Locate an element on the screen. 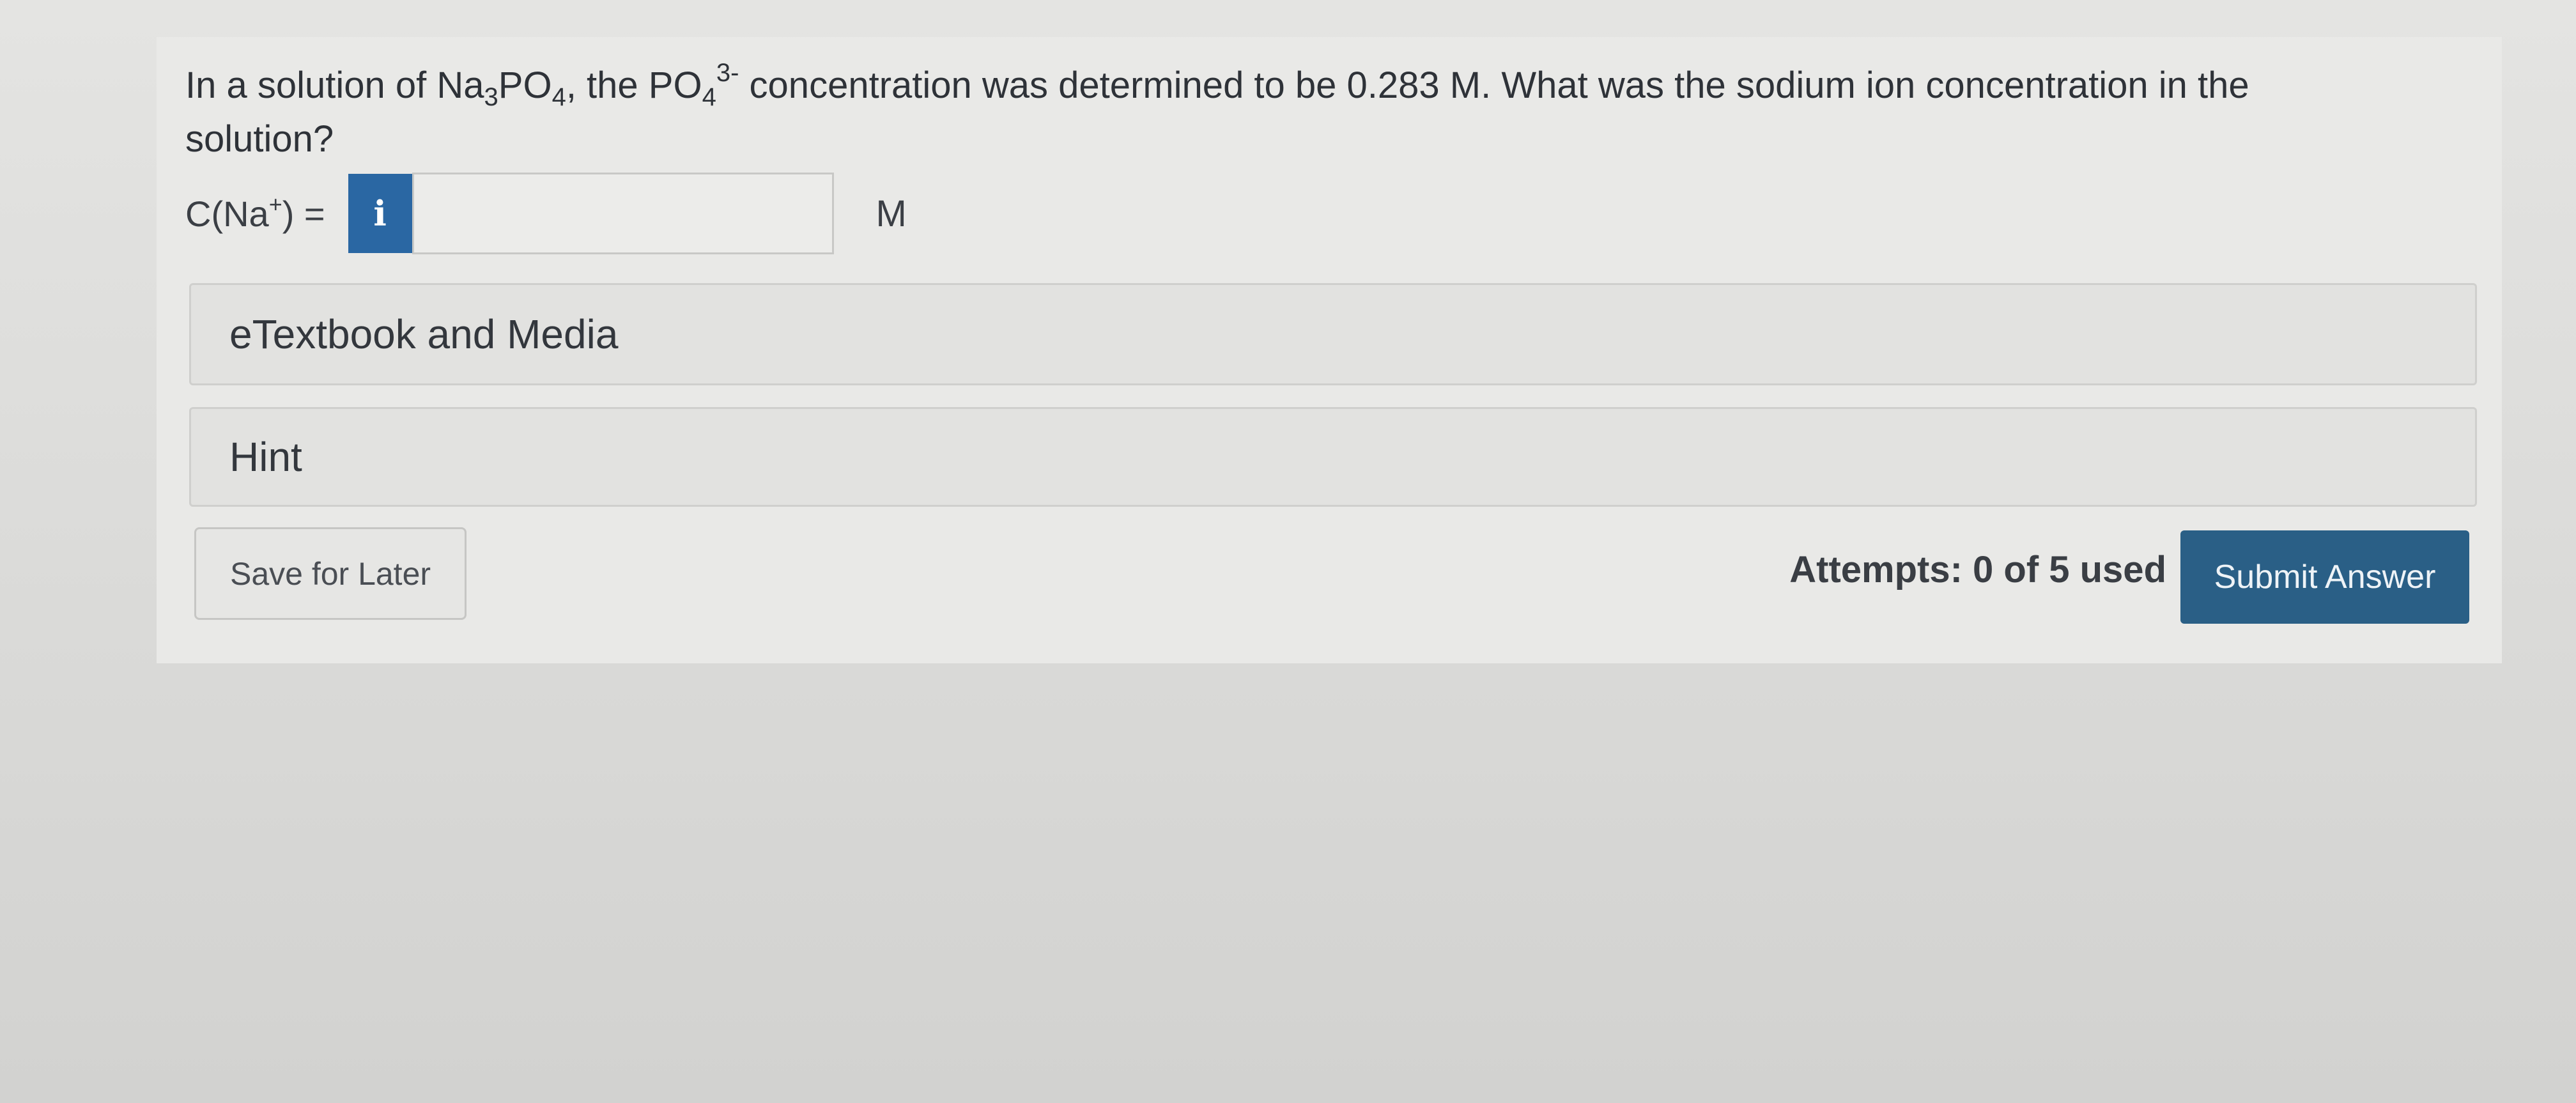 This screenshot has height=1103, width=2576. submit-answer-button: Submit Answer is located at coordinates (2324, 577).